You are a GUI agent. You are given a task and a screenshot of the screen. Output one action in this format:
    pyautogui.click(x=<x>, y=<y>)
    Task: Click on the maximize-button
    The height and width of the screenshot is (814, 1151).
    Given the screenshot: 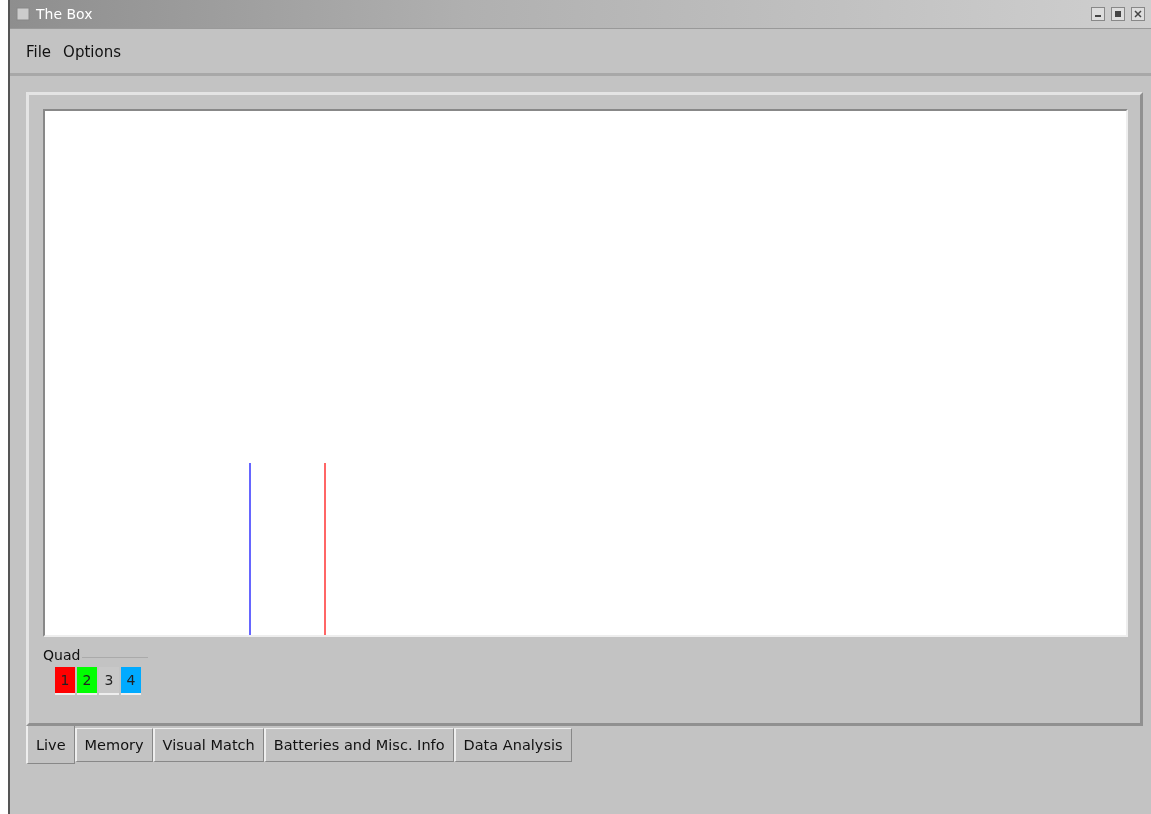 What is the action you would take?
    pyautogui.click(x=1118, y=14)
    